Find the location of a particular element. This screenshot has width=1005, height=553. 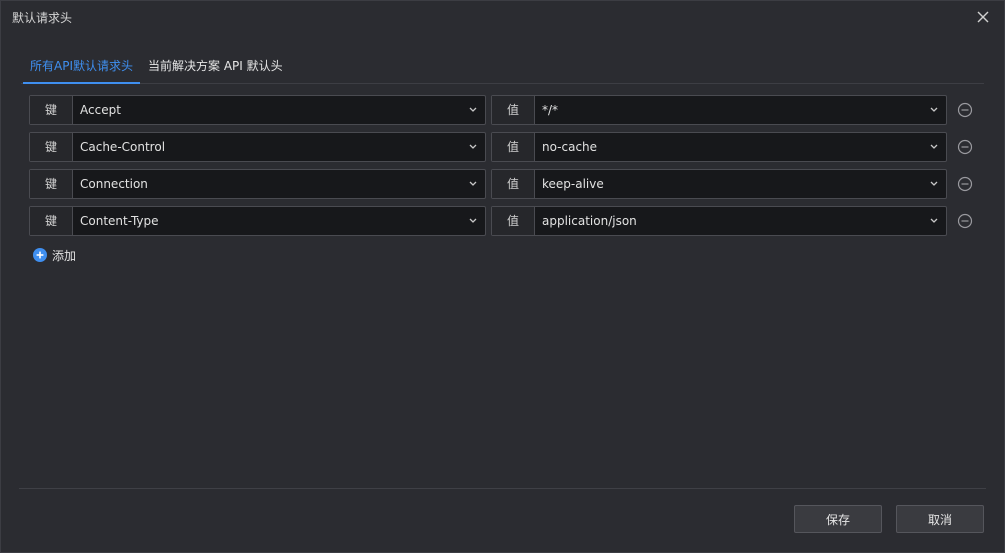

close-button is located at coordinates (983, 17).